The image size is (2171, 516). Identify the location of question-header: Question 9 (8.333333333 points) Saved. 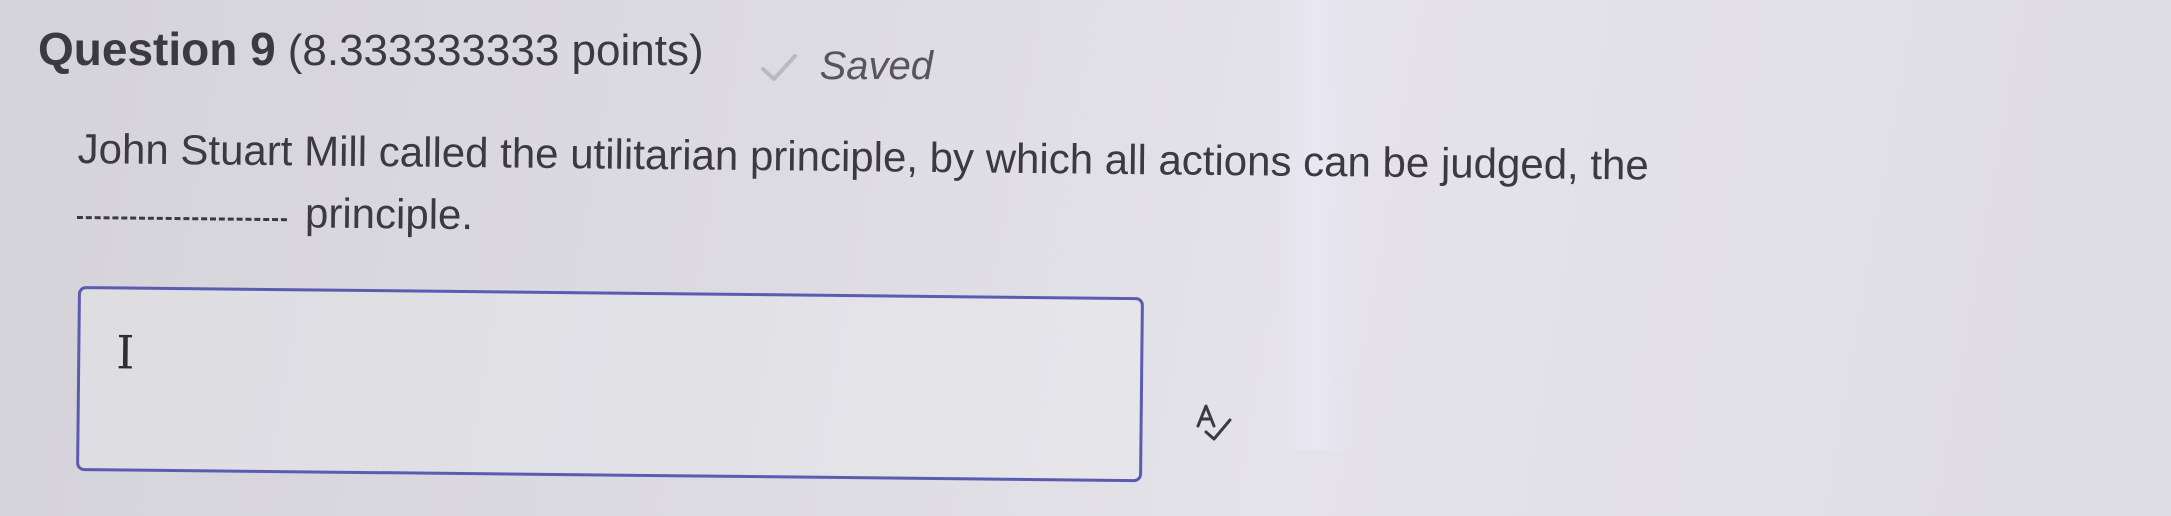
(485, 55).